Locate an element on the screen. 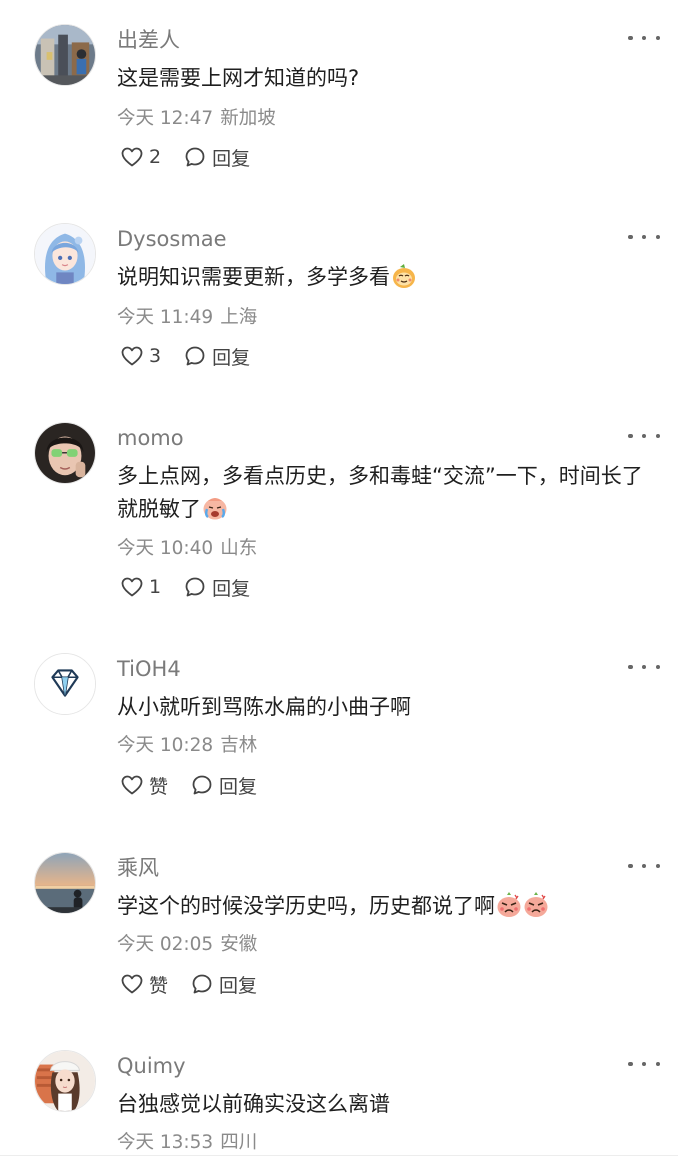 The width and height of the screenshot is (678, 1162). location: 吉林 is located at coordinates (239, 745).